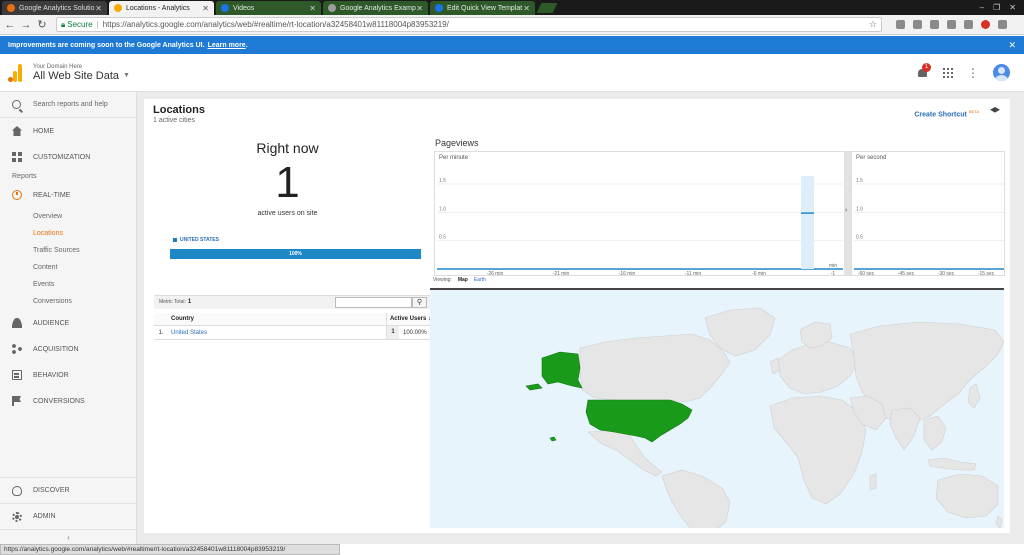 The image size is (1024, 555). What do you see at coordinates (59, 401) in the screenshot?
I see `sidebar-item-label: CONVERSIONS` at bounding box center [59, 401].